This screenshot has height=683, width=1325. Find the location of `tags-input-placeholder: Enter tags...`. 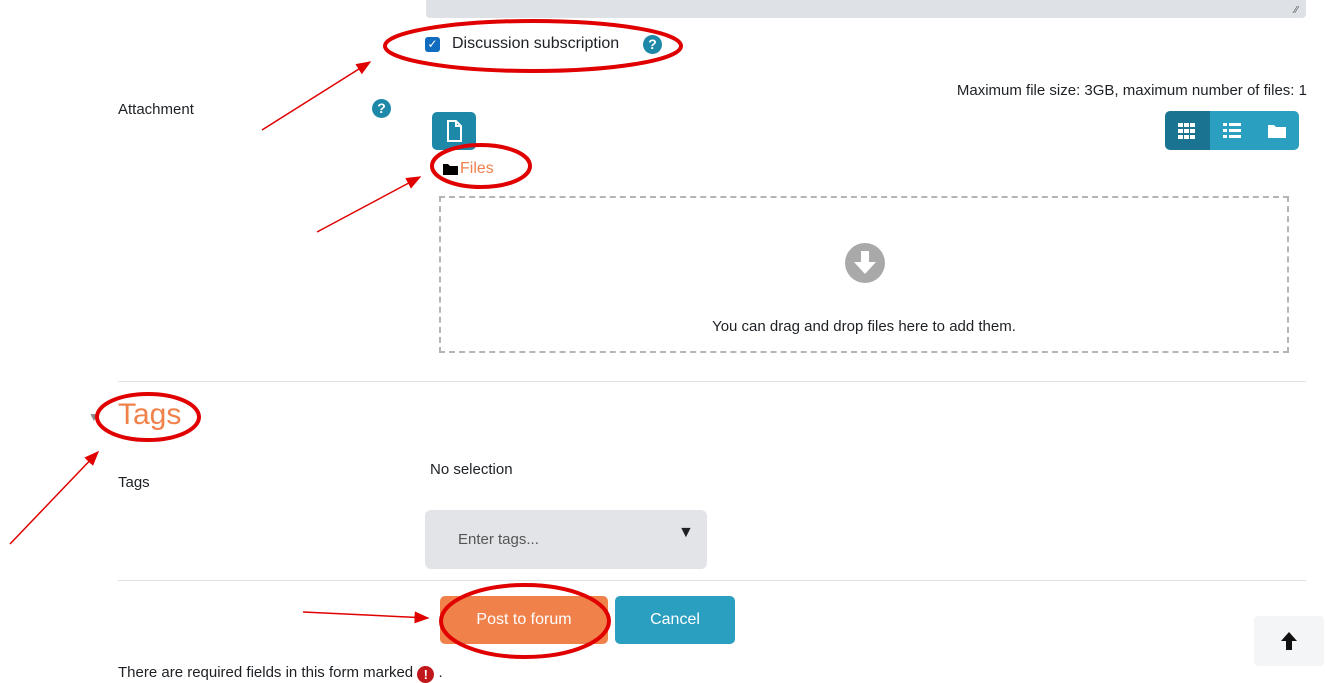

tags-input-placeholder: Enter tags... is located at coordinates (498, 539).